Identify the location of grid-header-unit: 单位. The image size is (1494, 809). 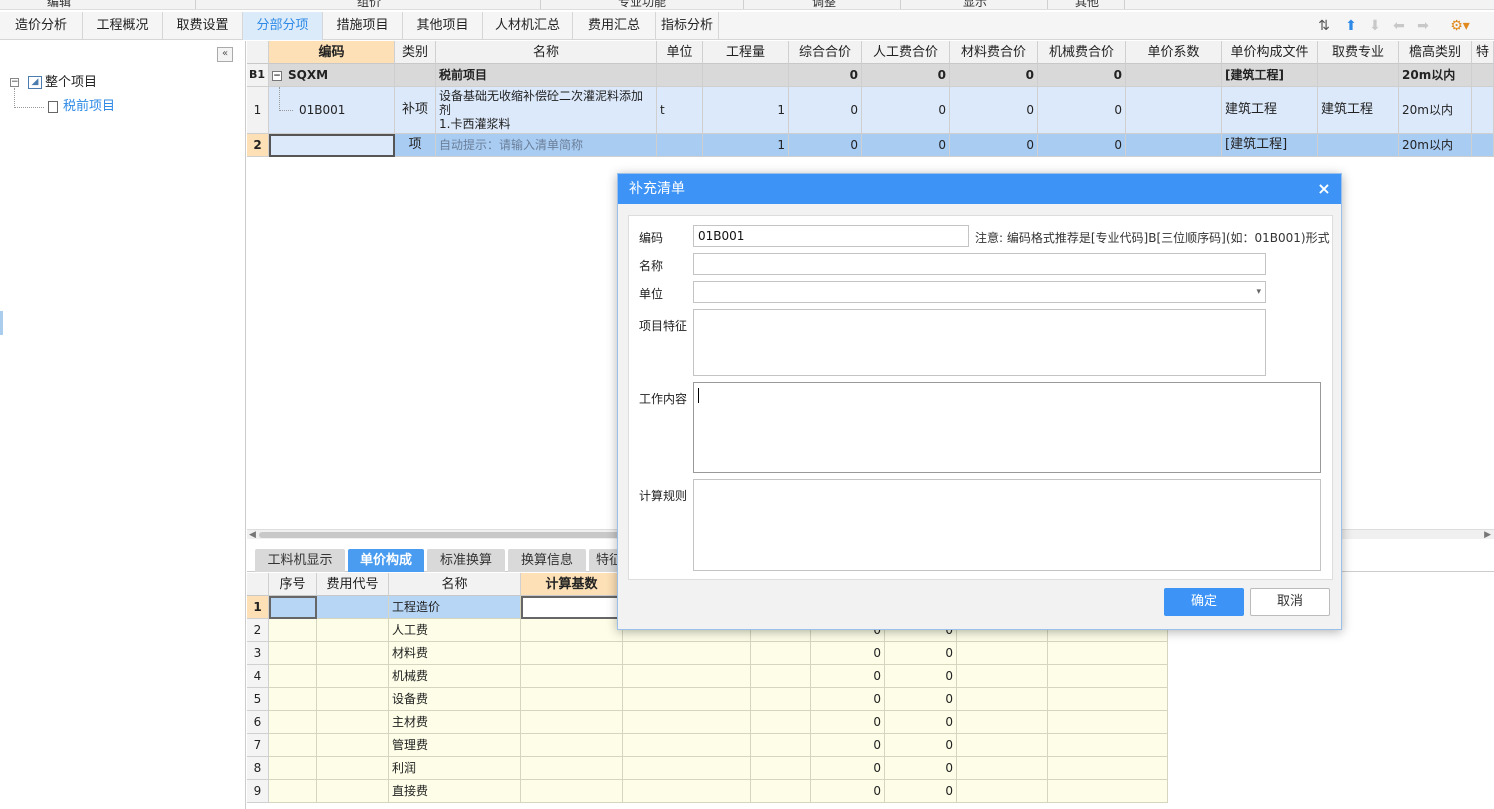
(680, 52).